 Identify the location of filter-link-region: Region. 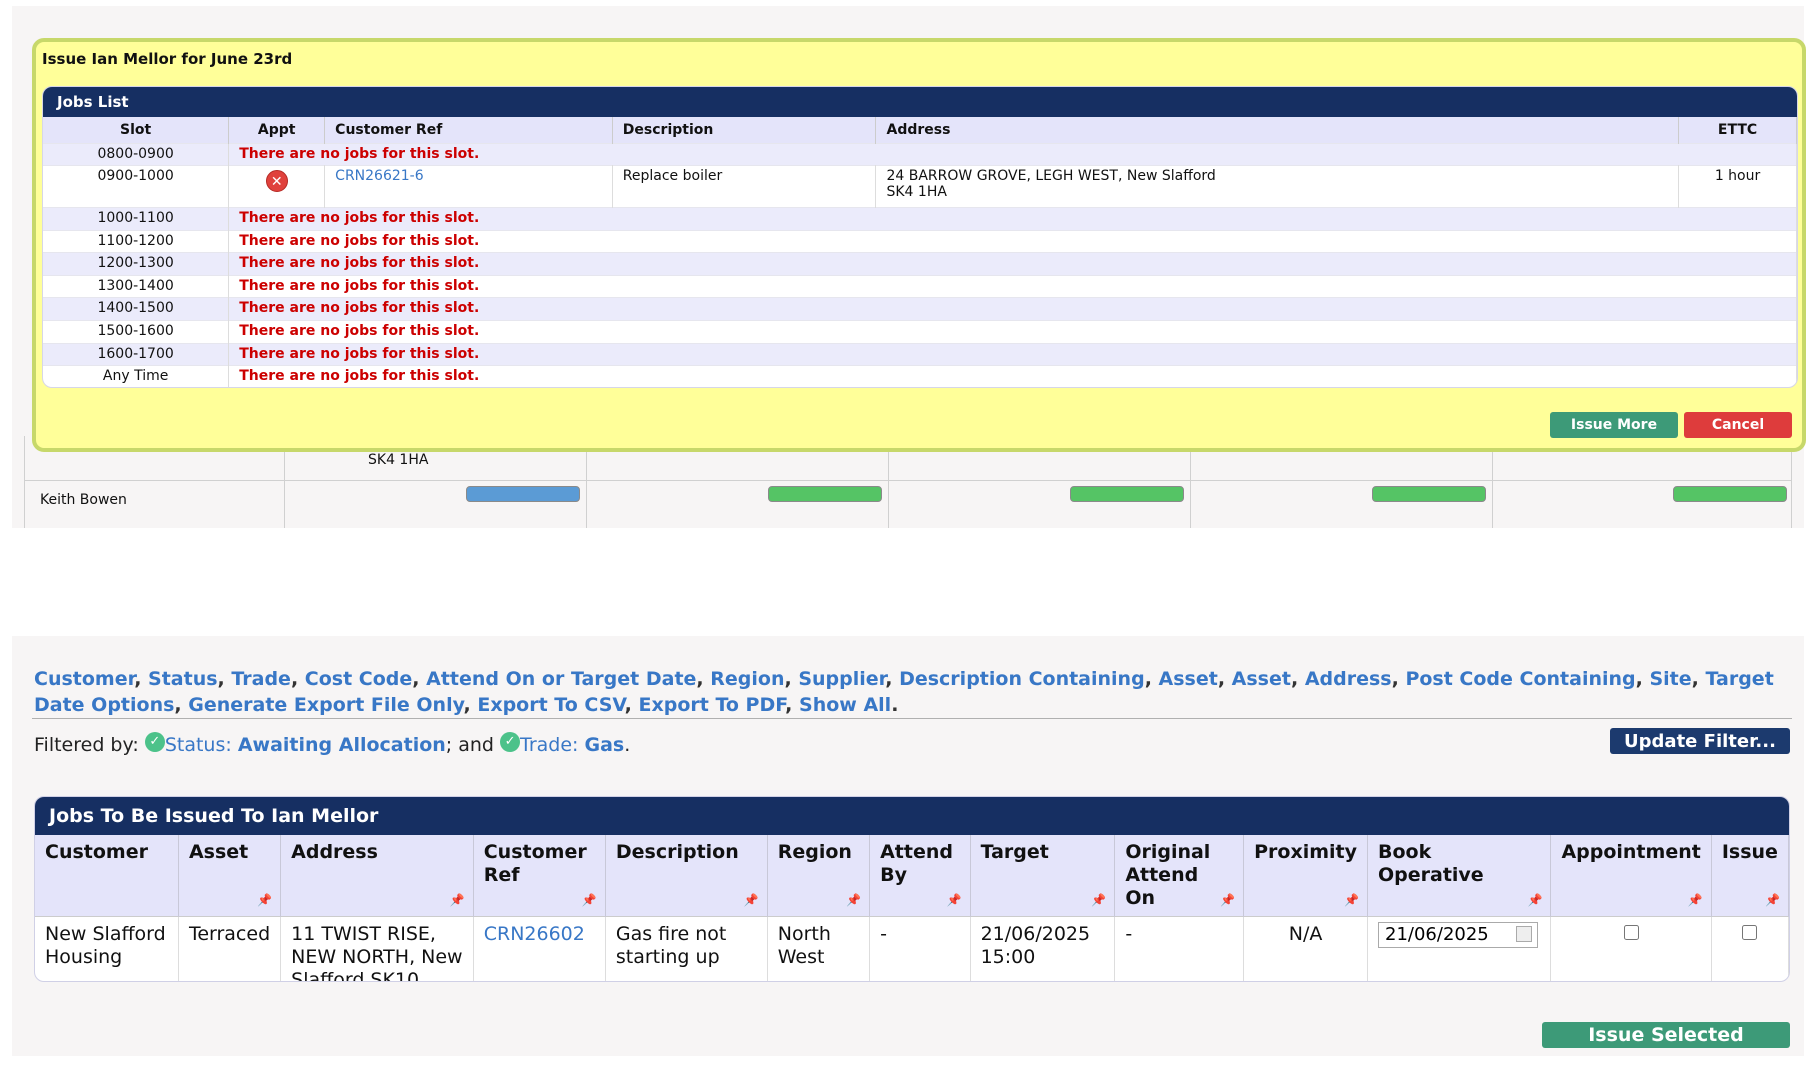
(747, 679).